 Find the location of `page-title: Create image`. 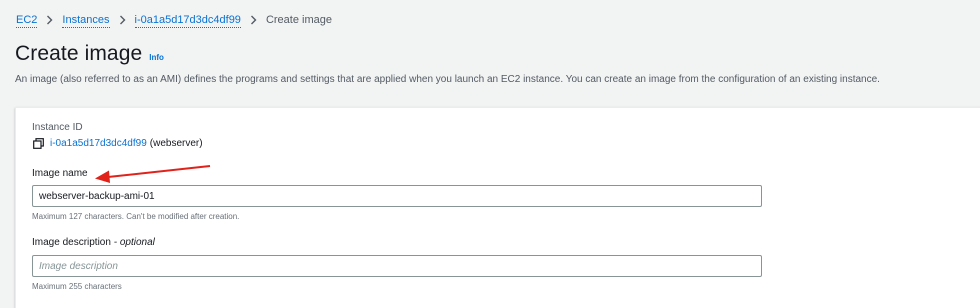

page-title: Create image is located at coordinates (79, 53).